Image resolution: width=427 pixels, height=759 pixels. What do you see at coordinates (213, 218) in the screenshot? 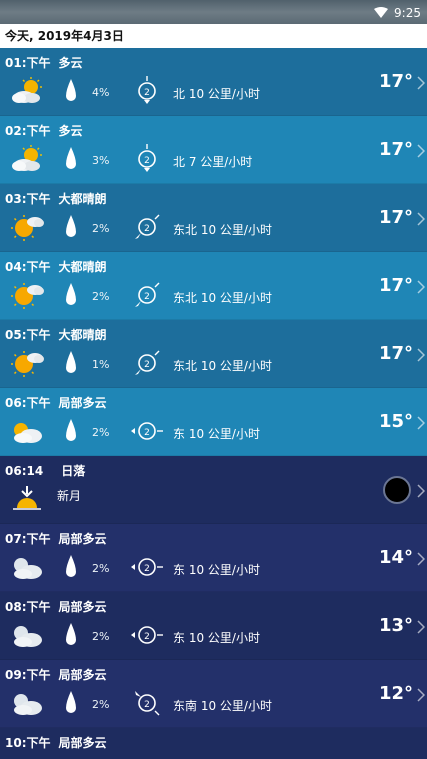
I see `hour-row: 03:下午 大都晴朗 2% 东北 10 公里/小时 17°` at bounding box center [213, 218].